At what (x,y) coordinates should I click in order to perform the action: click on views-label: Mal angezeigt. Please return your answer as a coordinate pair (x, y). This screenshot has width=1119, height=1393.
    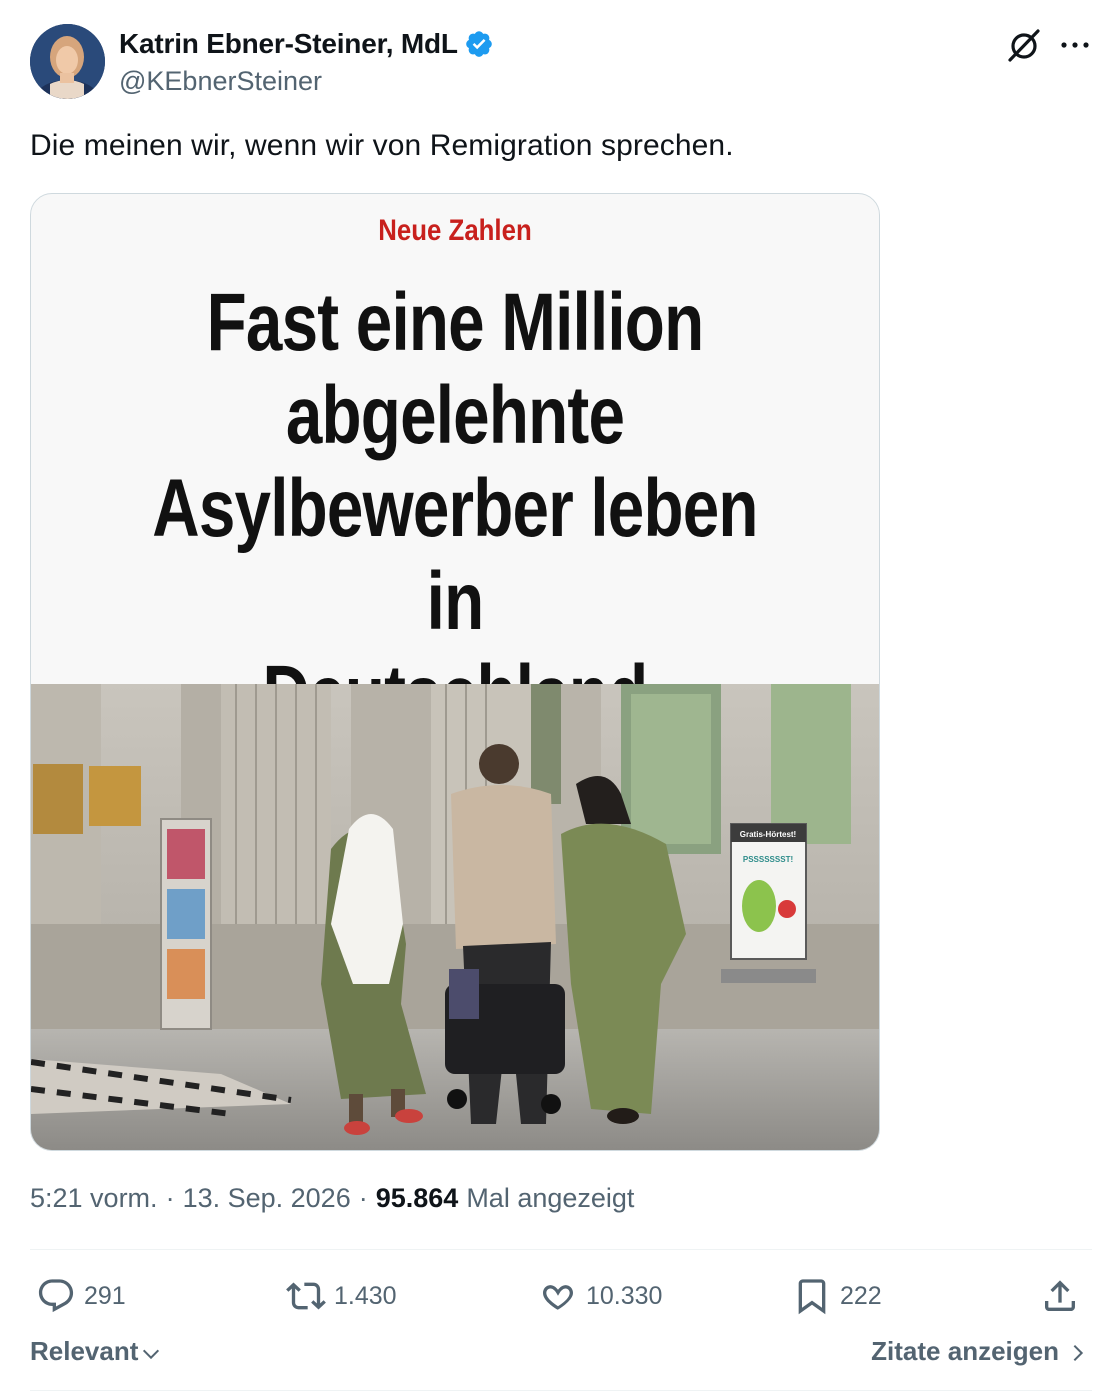
    Looking at the image, I should click on (550, 1198).